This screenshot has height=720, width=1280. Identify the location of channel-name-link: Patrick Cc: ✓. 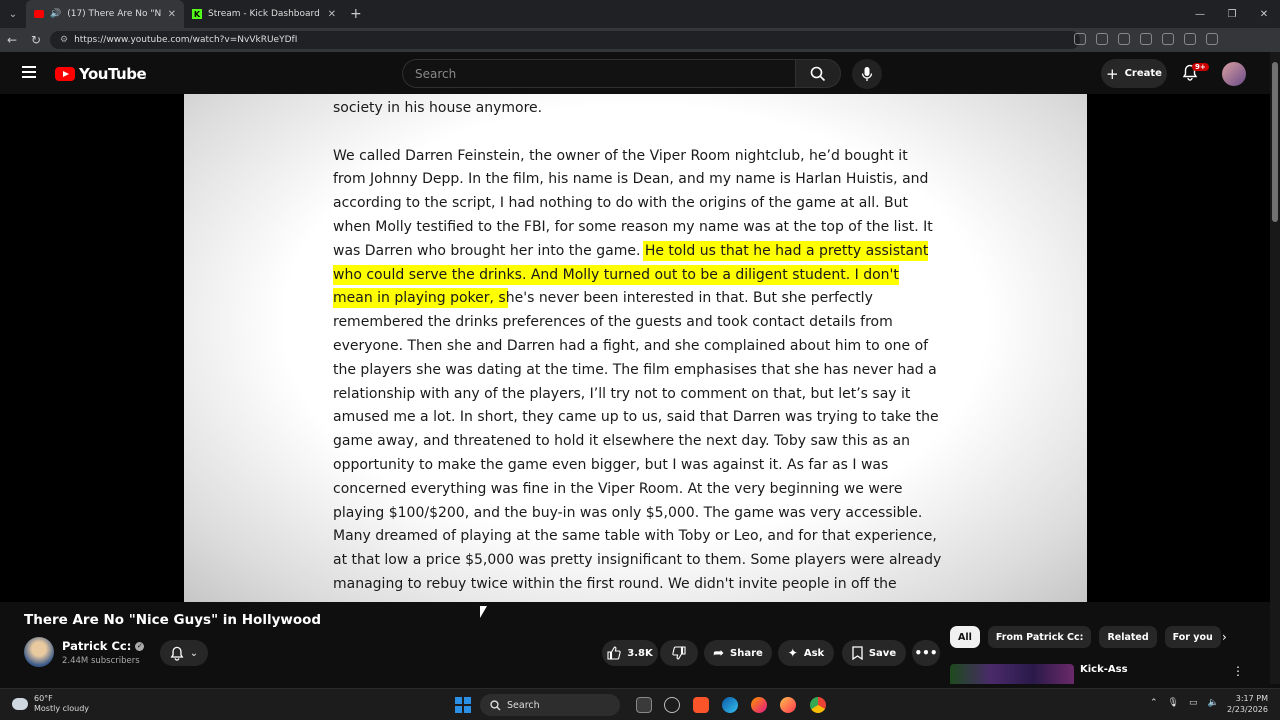
(103, 646).